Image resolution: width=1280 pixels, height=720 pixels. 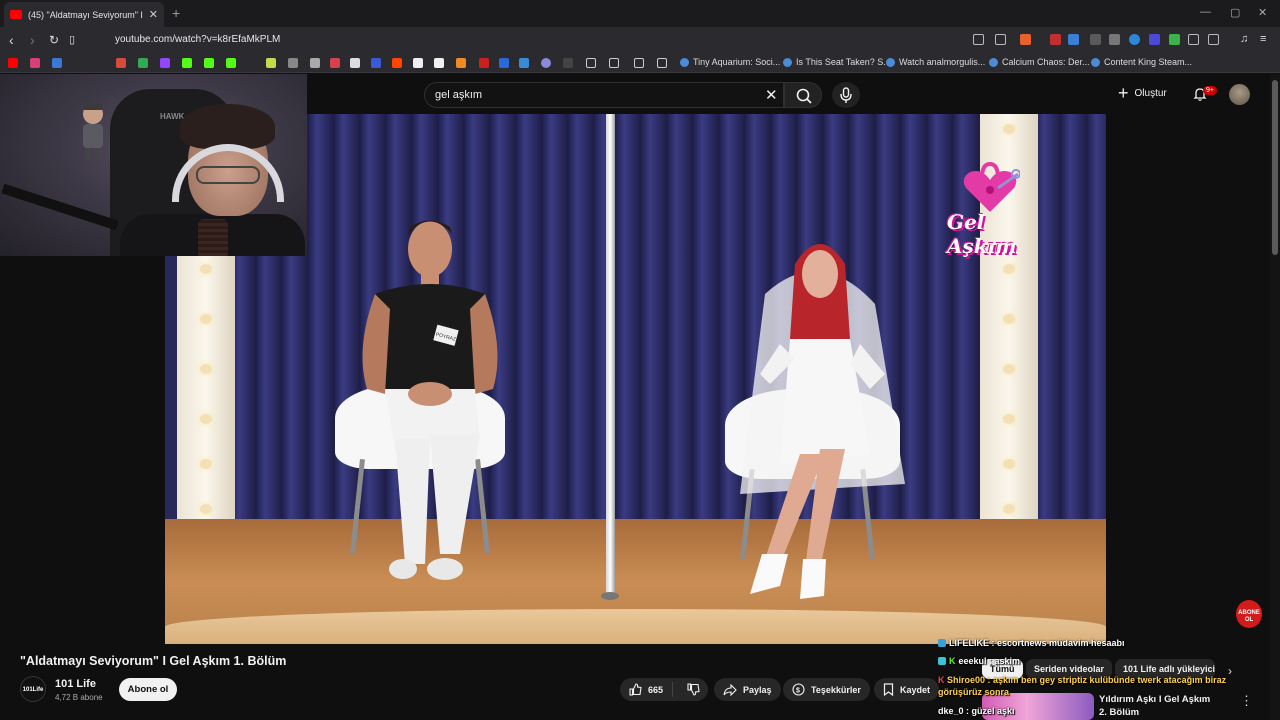 What do you see at coordinates (54, 40) in the screenshot?
I see `reload-icon: ↻` at bounding box center [54, 40].